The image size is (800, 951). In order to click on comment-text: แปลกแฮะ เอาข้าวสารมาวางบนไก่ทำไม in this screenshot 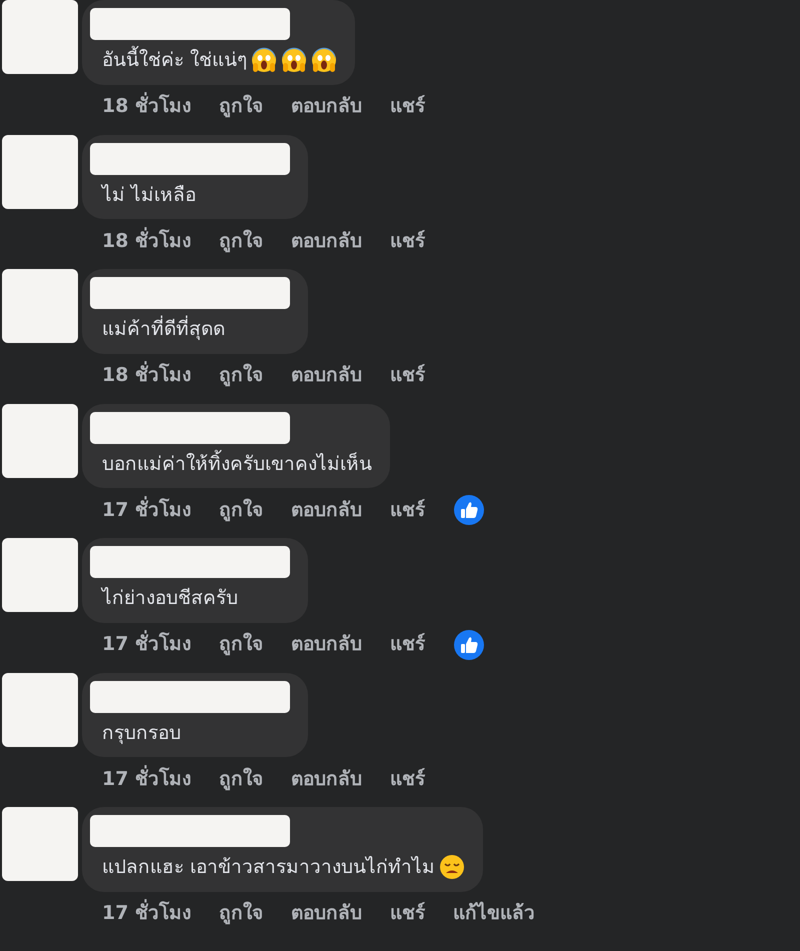, I will do `click(269, 867)`.